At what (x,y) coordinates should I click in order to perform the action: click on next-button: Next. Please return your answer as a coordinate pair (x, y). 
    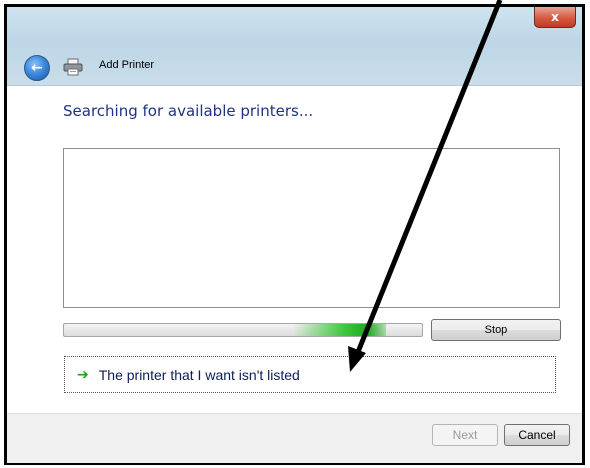
    Looking at the image, I should click on (465, 435).